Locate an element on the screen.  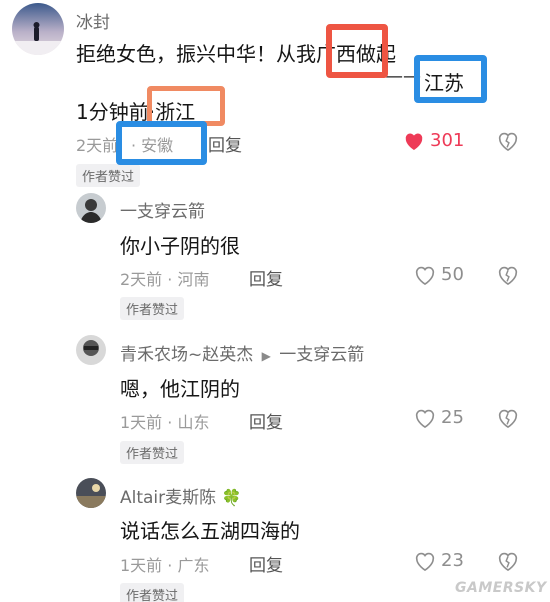
reply-header: 青禾农场~赵英杰 ▶ 一支穿云箭 is located at coordinates (242, 352).